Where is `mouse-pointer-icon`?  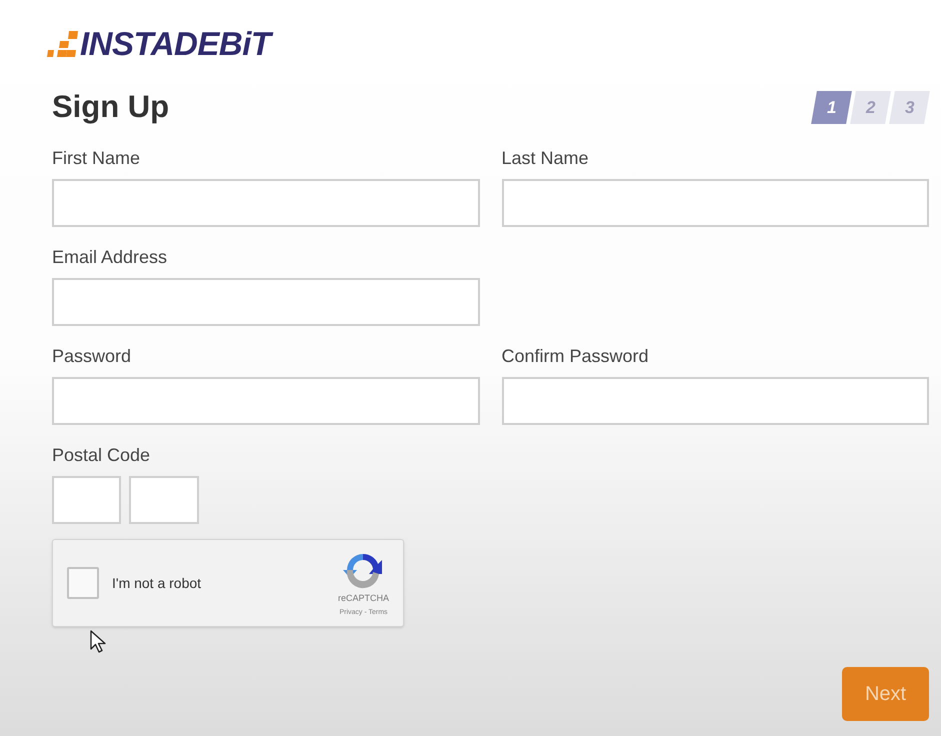
mouse-pointer-icon is located at coordinates (98, 641).